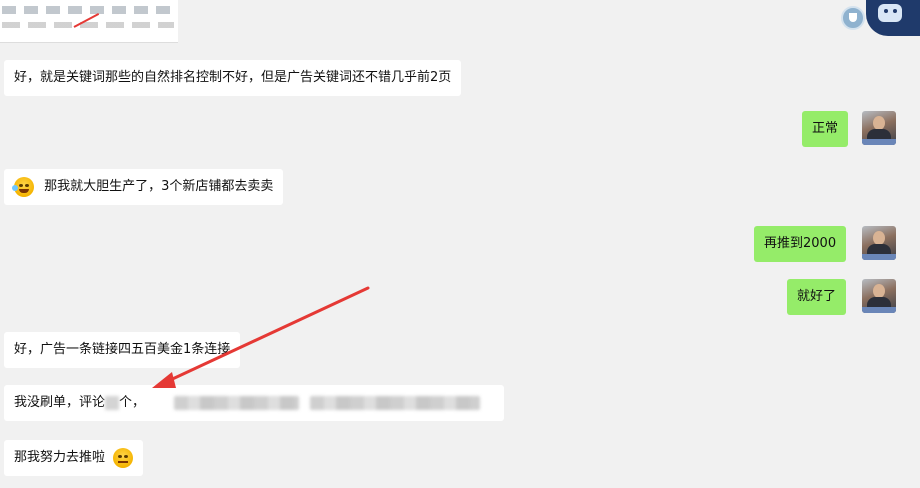 Image resolution: width=920 pixels, height=488 pixels. What do you see at coordinates (261, 337) in the screenshot?
I see `annotation-arrow` at bounding box center [261, 337].